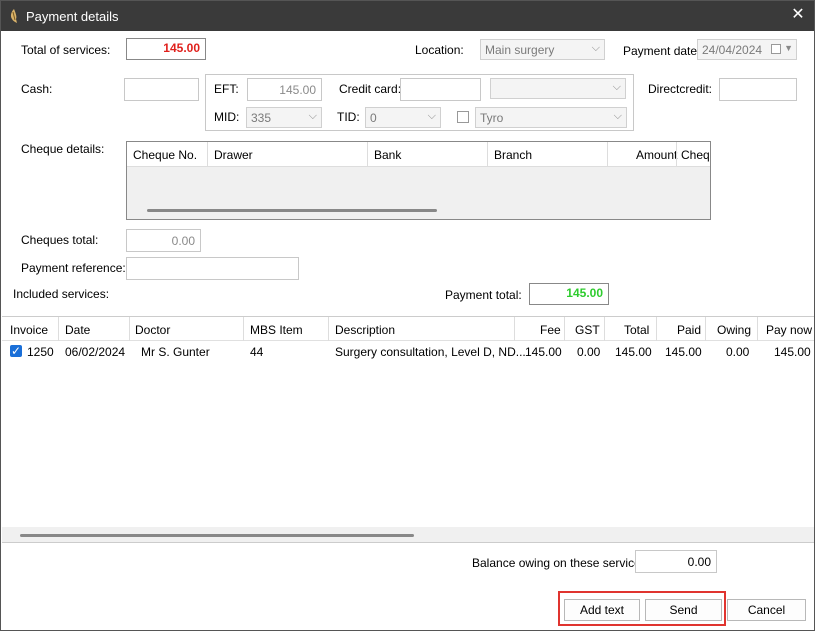 The height and width of the screenshot is (631, 815). I want to click on col-invoice: Invoice, so click(29, 330).